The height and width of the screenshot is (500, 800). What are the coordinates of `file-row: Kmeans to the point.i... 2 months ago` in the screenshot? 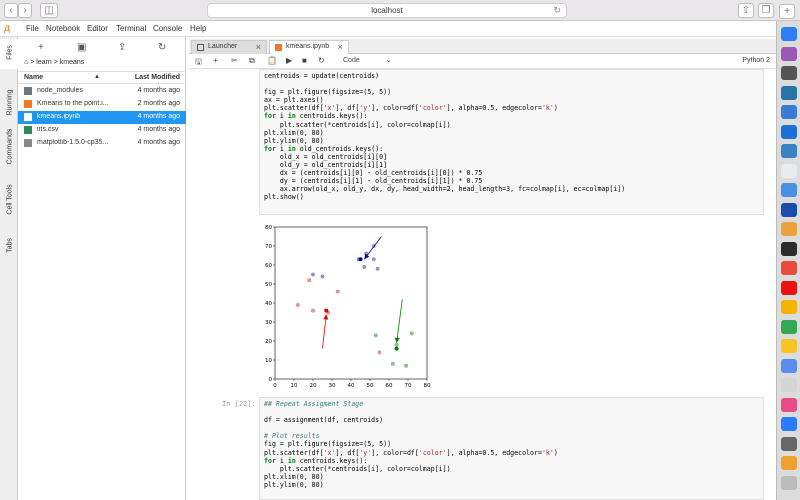 It's located at (102, 104).